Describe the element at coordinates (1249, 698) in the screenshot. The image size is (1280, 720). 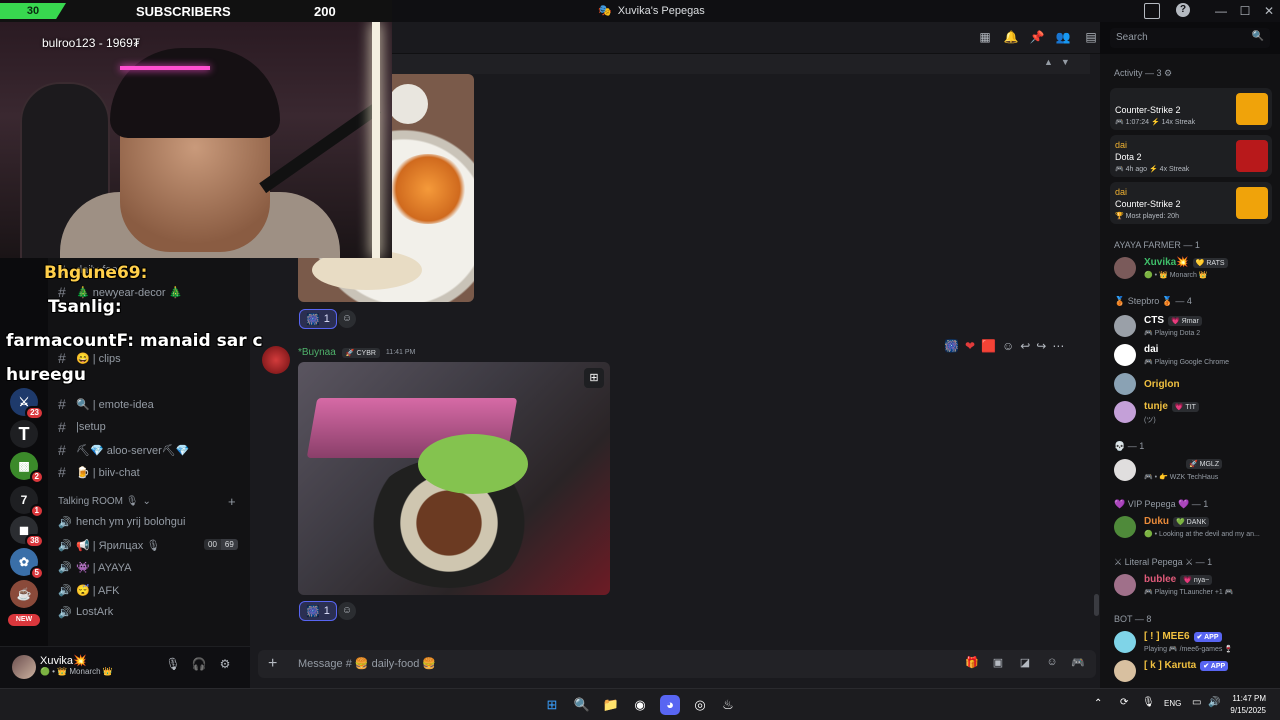
I see `clock-time: 11:47 PM` at that location.